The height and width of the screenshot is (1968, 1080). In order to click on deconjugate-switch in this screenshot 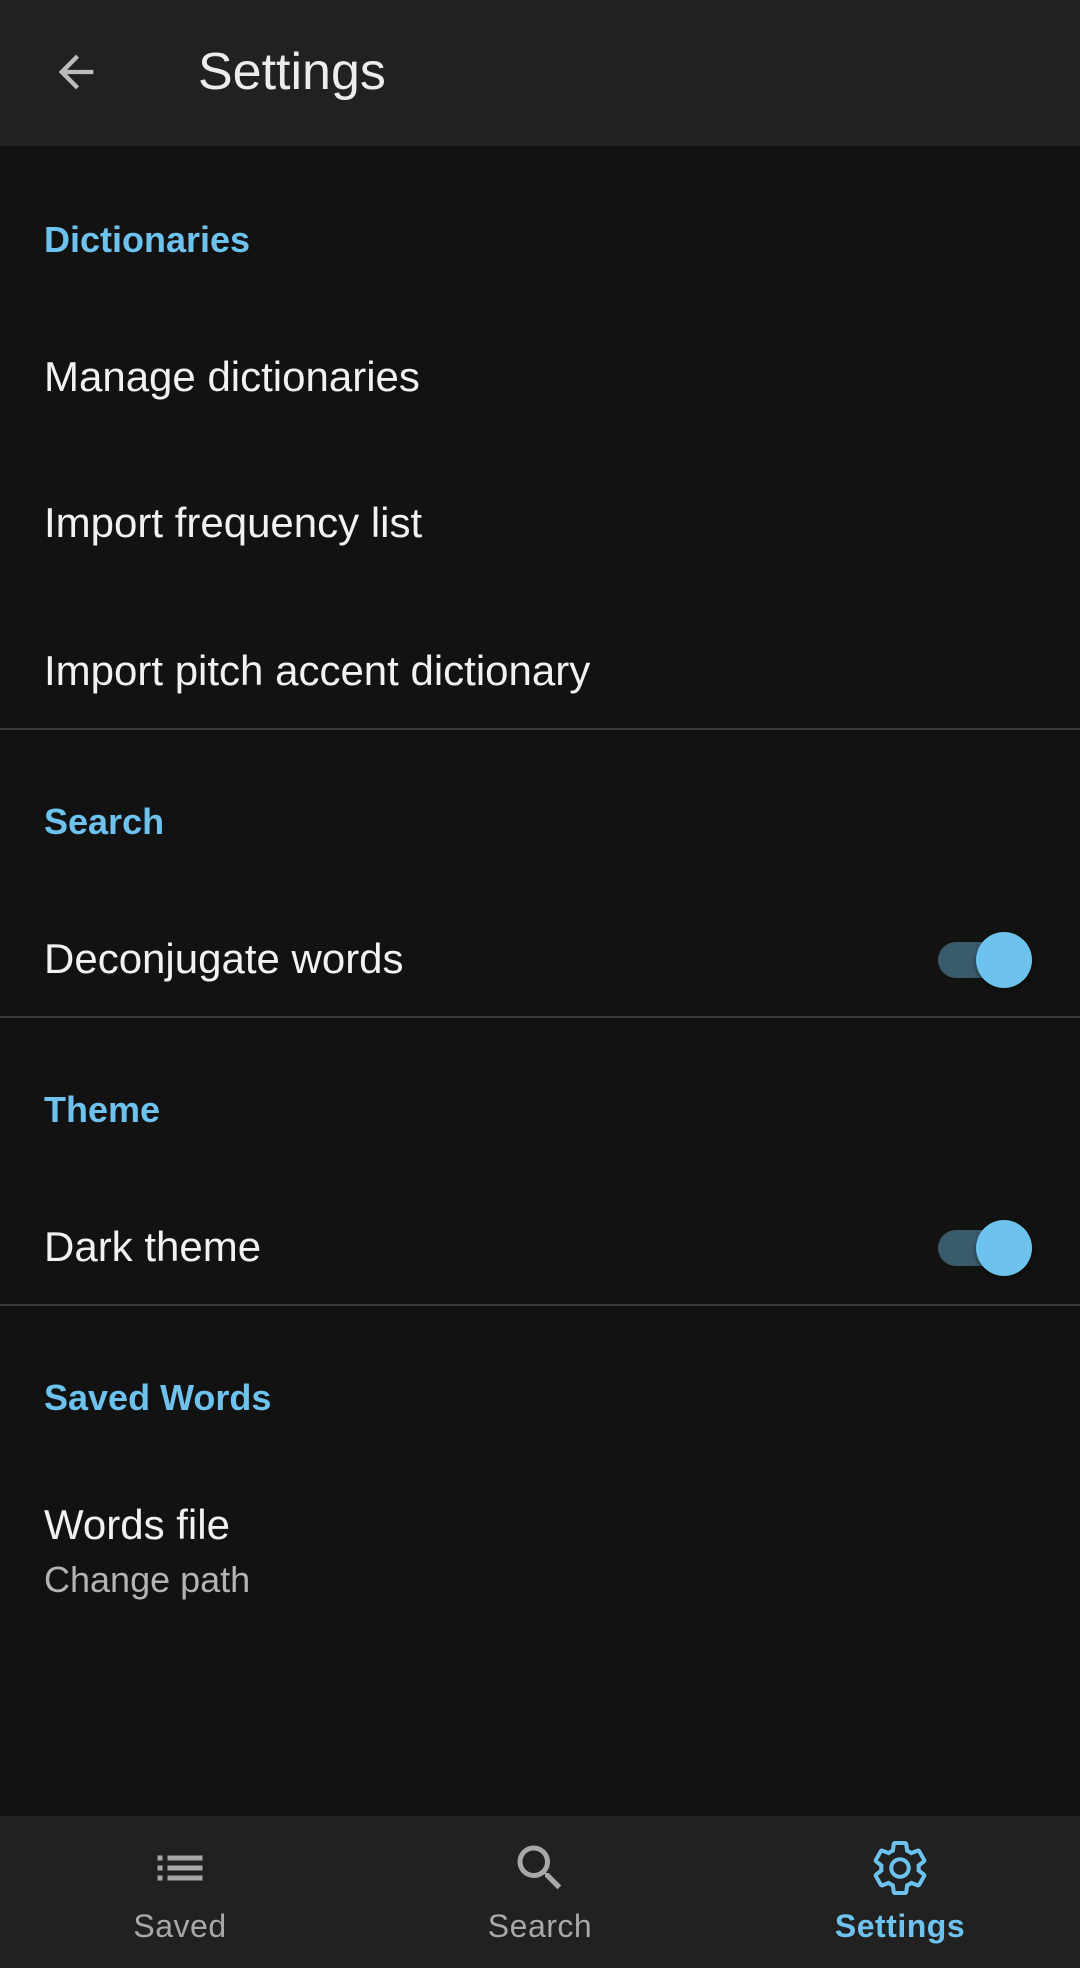, I will do `click(985, 960)`.